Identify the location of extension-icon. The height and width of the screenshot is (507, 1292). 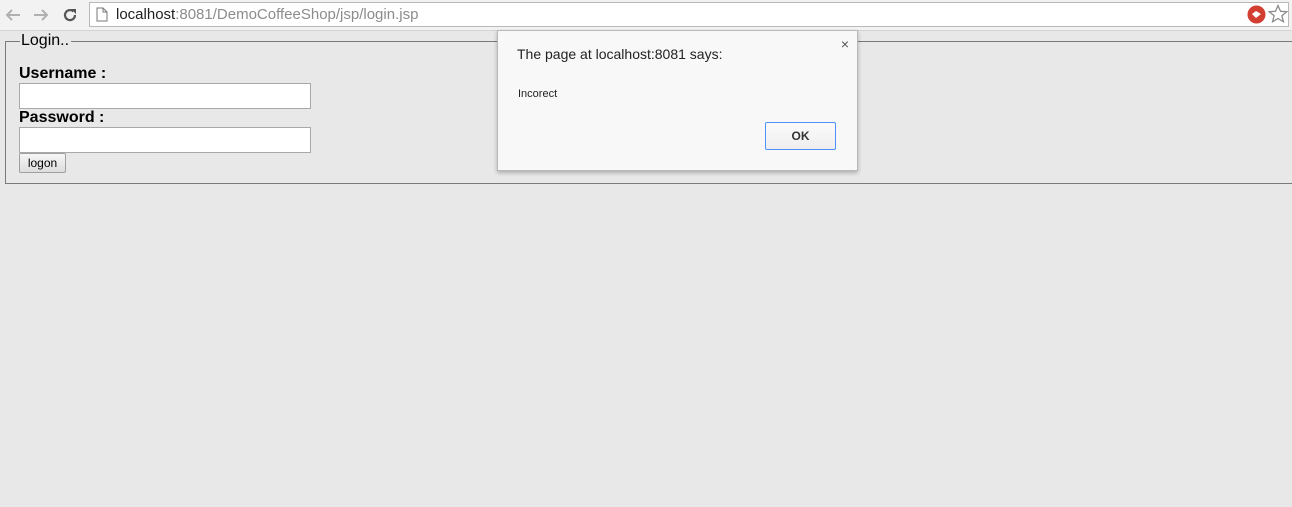
(1256, 14).